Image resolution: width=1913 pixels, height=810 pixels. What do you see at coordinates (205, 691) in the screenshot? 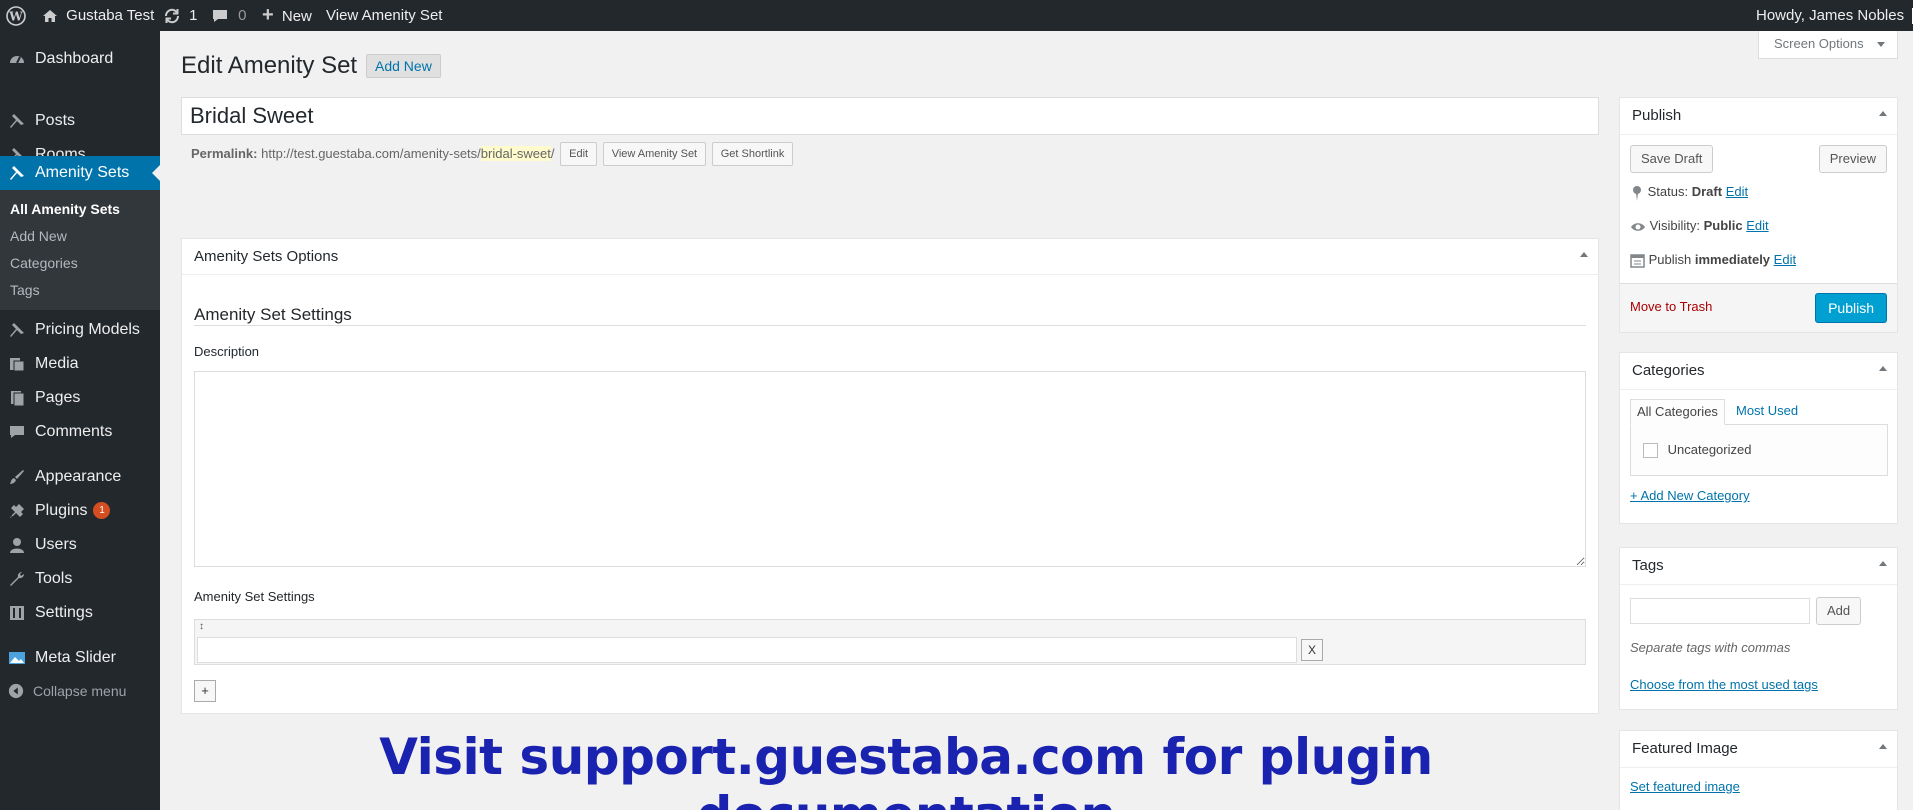
I see `add-row-button: +` at bounding box center [205, 691].